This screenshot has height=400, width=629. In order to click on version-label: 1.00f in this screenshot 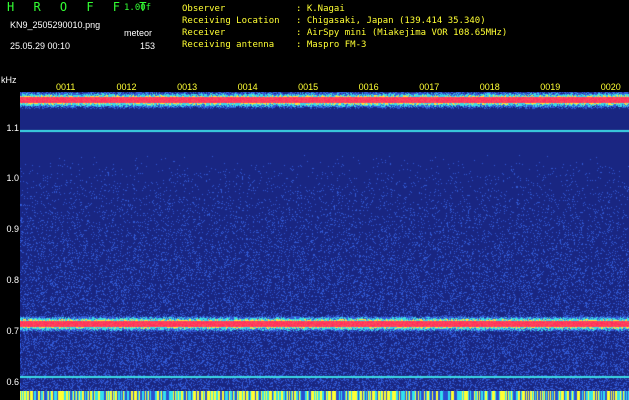, I will do `click(138, 8)`.